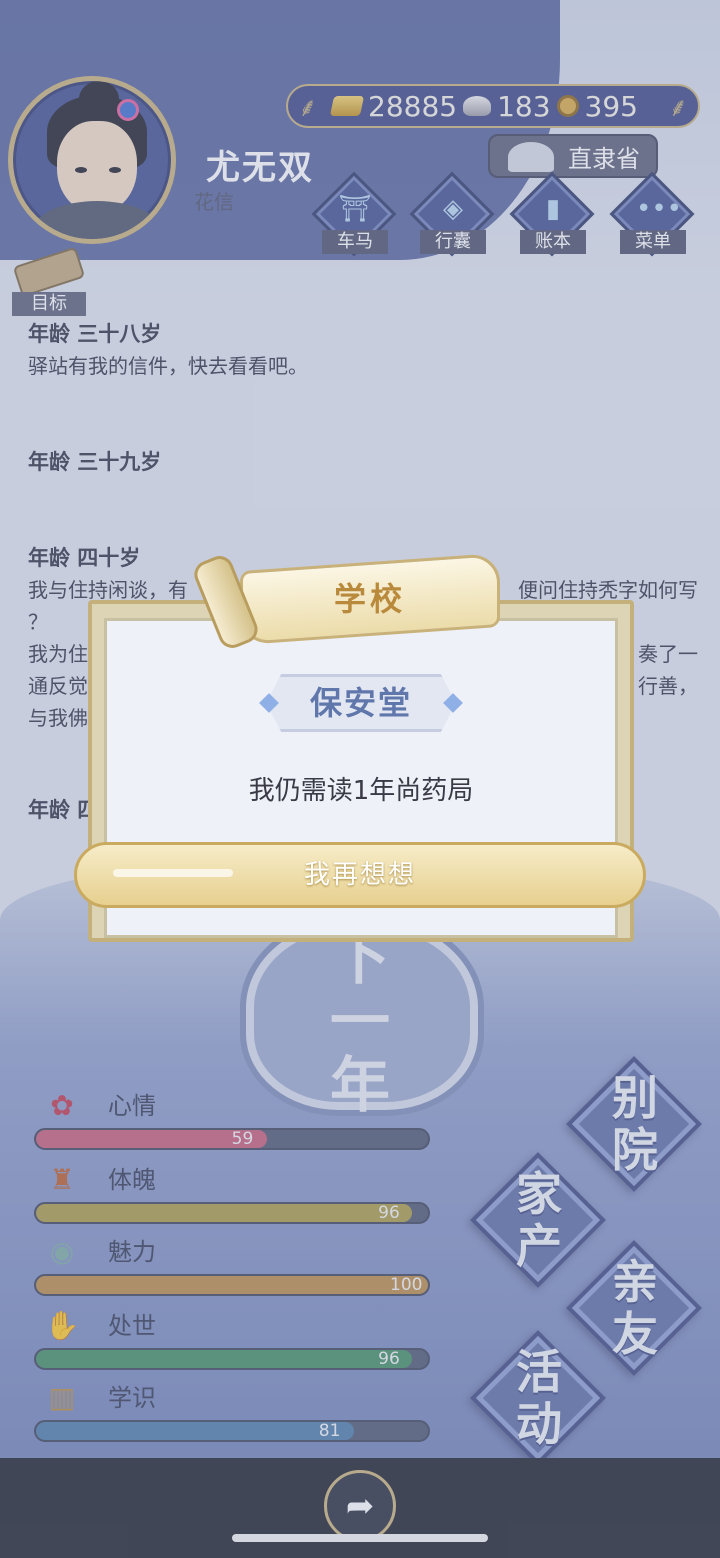  What do you see at coordinates (173, 873) in the screenshot?
I see `swirl-decoration` at bounding box center [173, 873].